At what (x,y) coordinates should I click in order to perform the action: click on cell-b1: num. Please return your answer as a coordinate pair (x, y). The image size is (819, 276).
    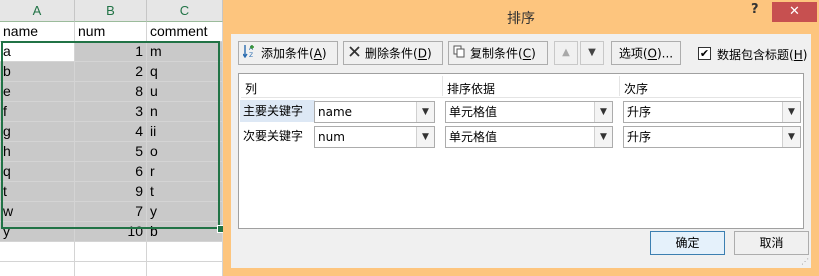
    Looking at the image, I should click on (111, 32).